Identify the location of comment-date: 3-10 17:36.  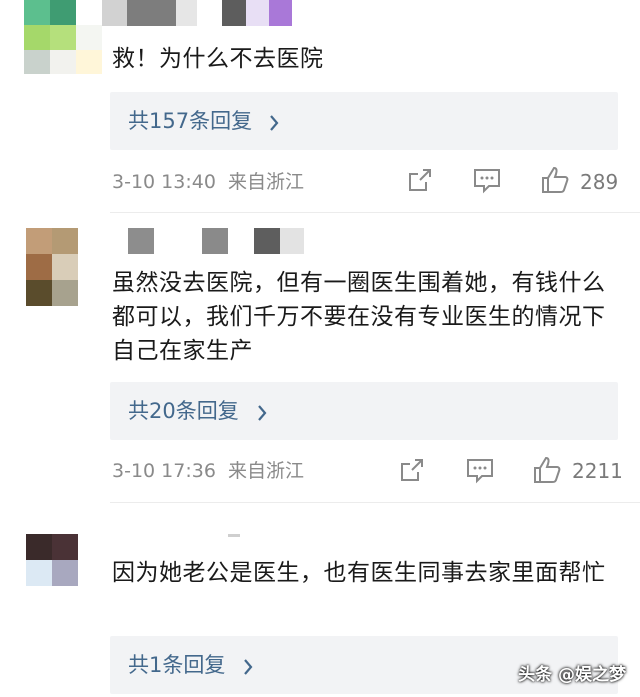
(164, 471).